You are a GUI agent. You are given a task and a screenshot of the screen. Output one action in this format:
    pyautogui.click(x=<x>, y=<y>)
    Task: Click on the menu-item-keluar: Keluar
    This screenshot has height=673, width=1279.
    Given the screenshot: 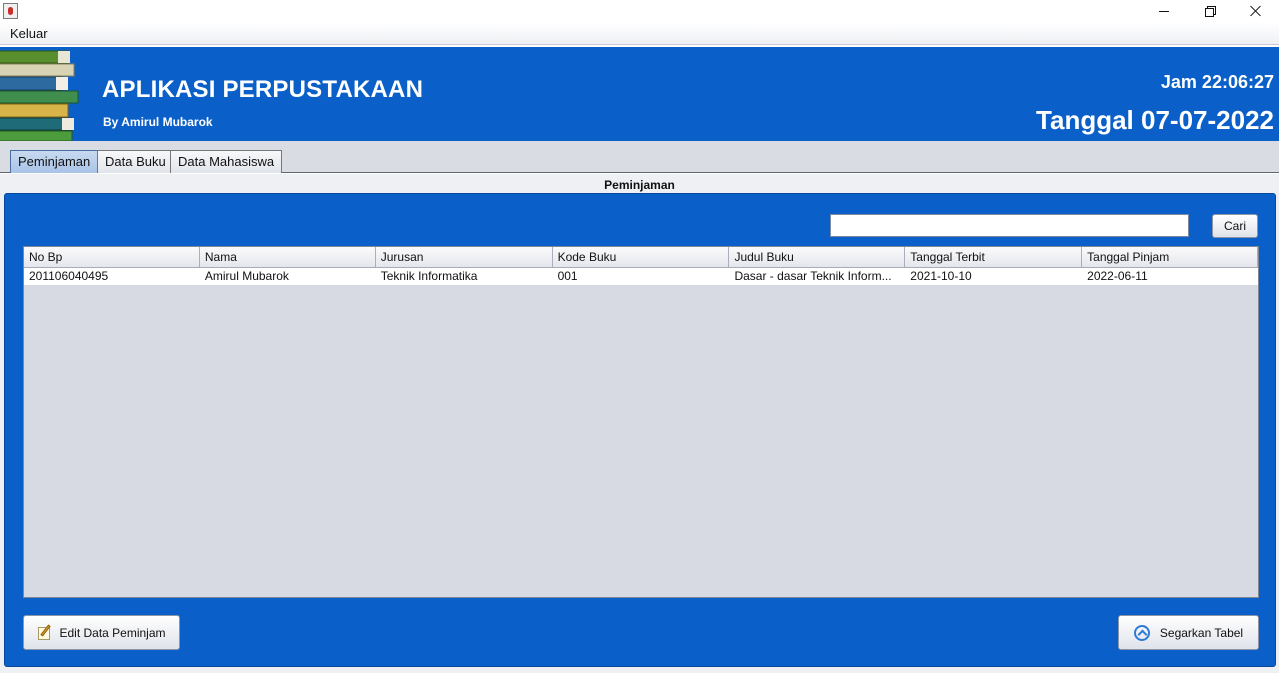 What is the action you would take?
    pyautogui.click(x=29, y=34)
    